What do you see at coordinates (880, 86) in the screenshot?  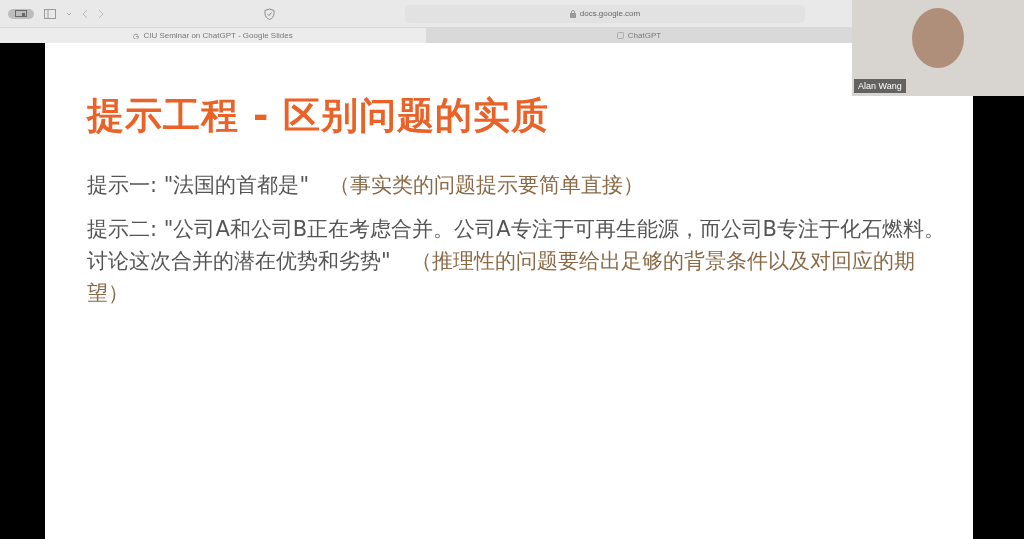 I see `participant-name: Alan Wang` at bounding box center [880, 86].